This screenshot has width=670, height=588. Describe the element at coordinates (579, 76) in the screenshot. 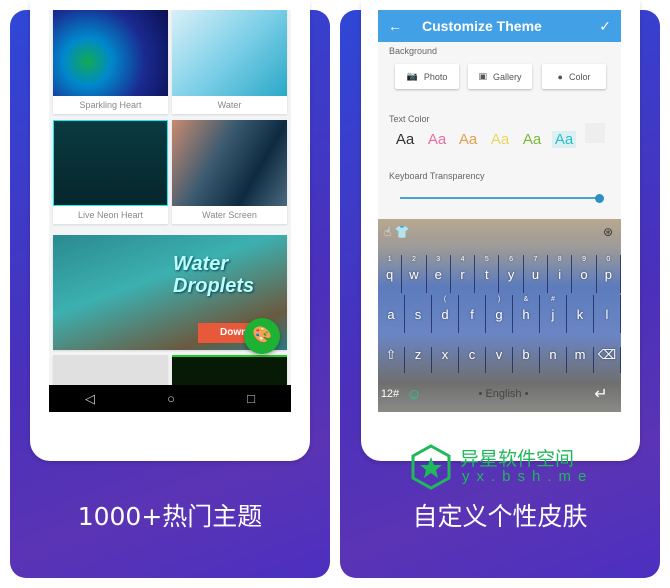

I see `button-label: Color` at that location.